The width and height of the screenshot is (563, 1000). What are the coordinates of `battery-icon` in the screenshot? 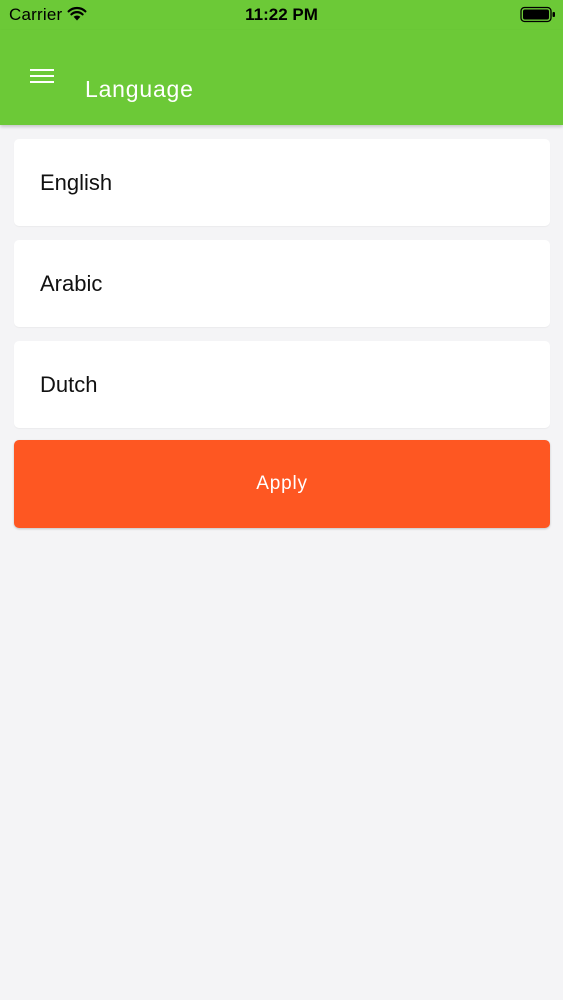 It's located at (537, 14).